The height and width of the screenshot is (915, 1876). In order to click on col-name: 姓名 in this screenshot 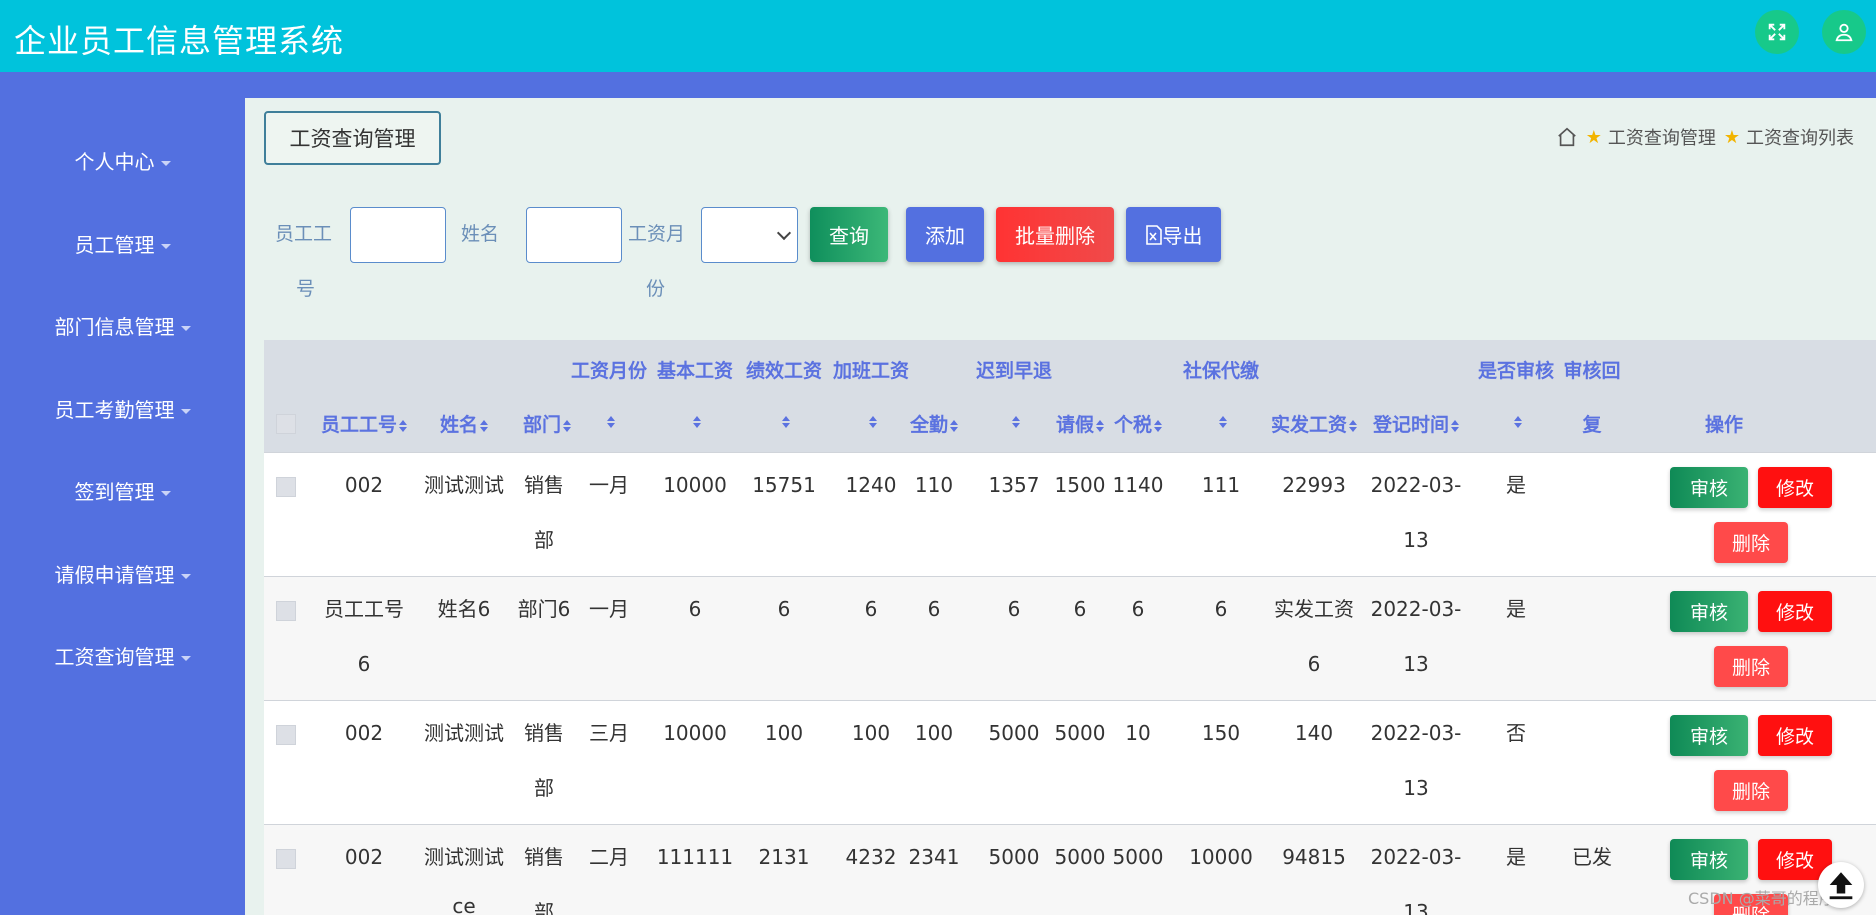, I will do `click(464, 423)`.